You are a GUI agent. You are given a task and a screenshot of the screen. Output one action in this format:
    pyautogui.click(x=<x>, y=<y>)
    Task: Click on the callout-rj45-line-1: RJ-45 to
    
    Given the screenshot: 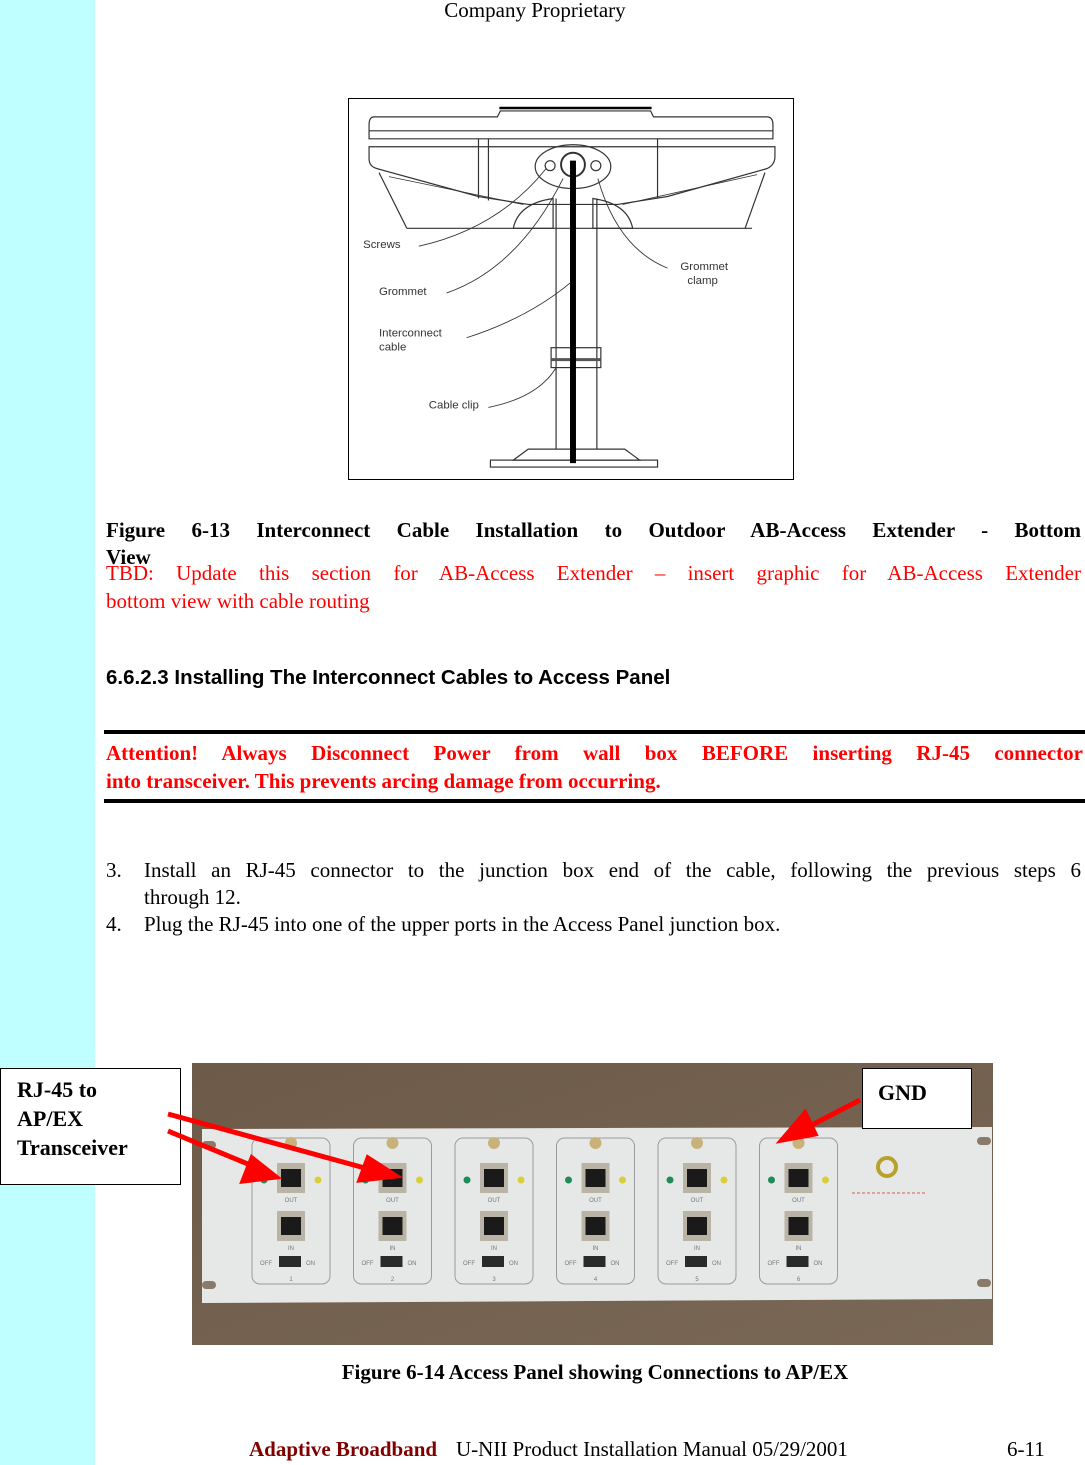 What is the action you would take?
    pyautogui.click(x=57, y=1089)
    